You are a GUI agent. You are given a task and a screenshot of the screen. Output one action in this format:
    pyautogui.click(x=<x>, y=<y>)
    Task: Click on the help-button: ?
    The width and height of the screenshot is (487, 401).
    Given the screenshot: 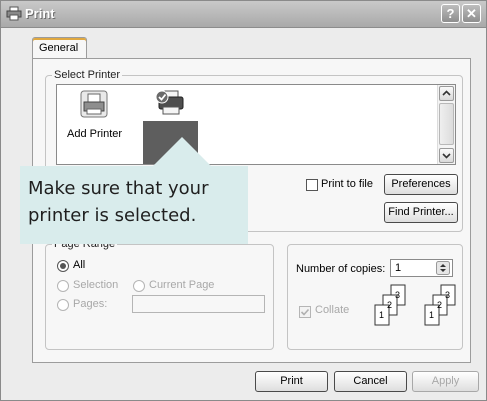 What is the action you would take?
    pyautogui.click(x=450, y=13)
    